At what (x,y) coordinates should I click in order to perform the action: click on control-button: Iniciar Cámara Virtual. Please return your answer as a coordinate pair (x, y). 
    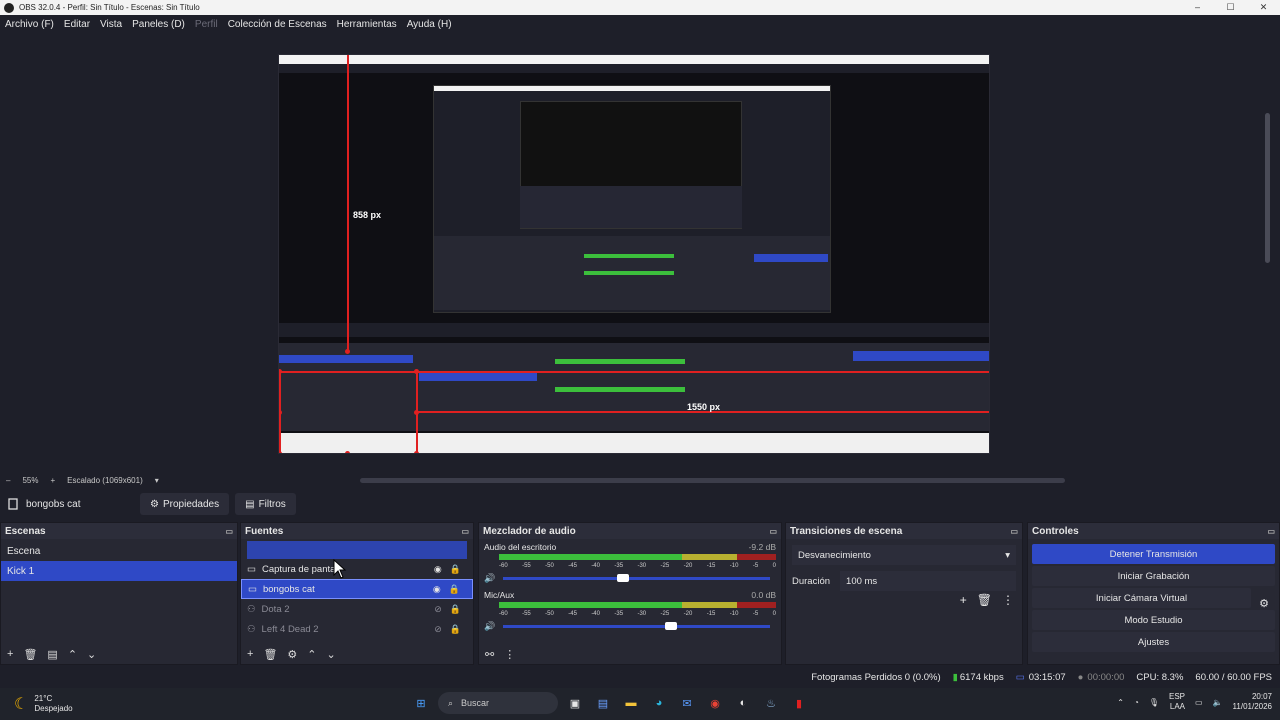
    Looking at the image, I should click on (1141, 598).